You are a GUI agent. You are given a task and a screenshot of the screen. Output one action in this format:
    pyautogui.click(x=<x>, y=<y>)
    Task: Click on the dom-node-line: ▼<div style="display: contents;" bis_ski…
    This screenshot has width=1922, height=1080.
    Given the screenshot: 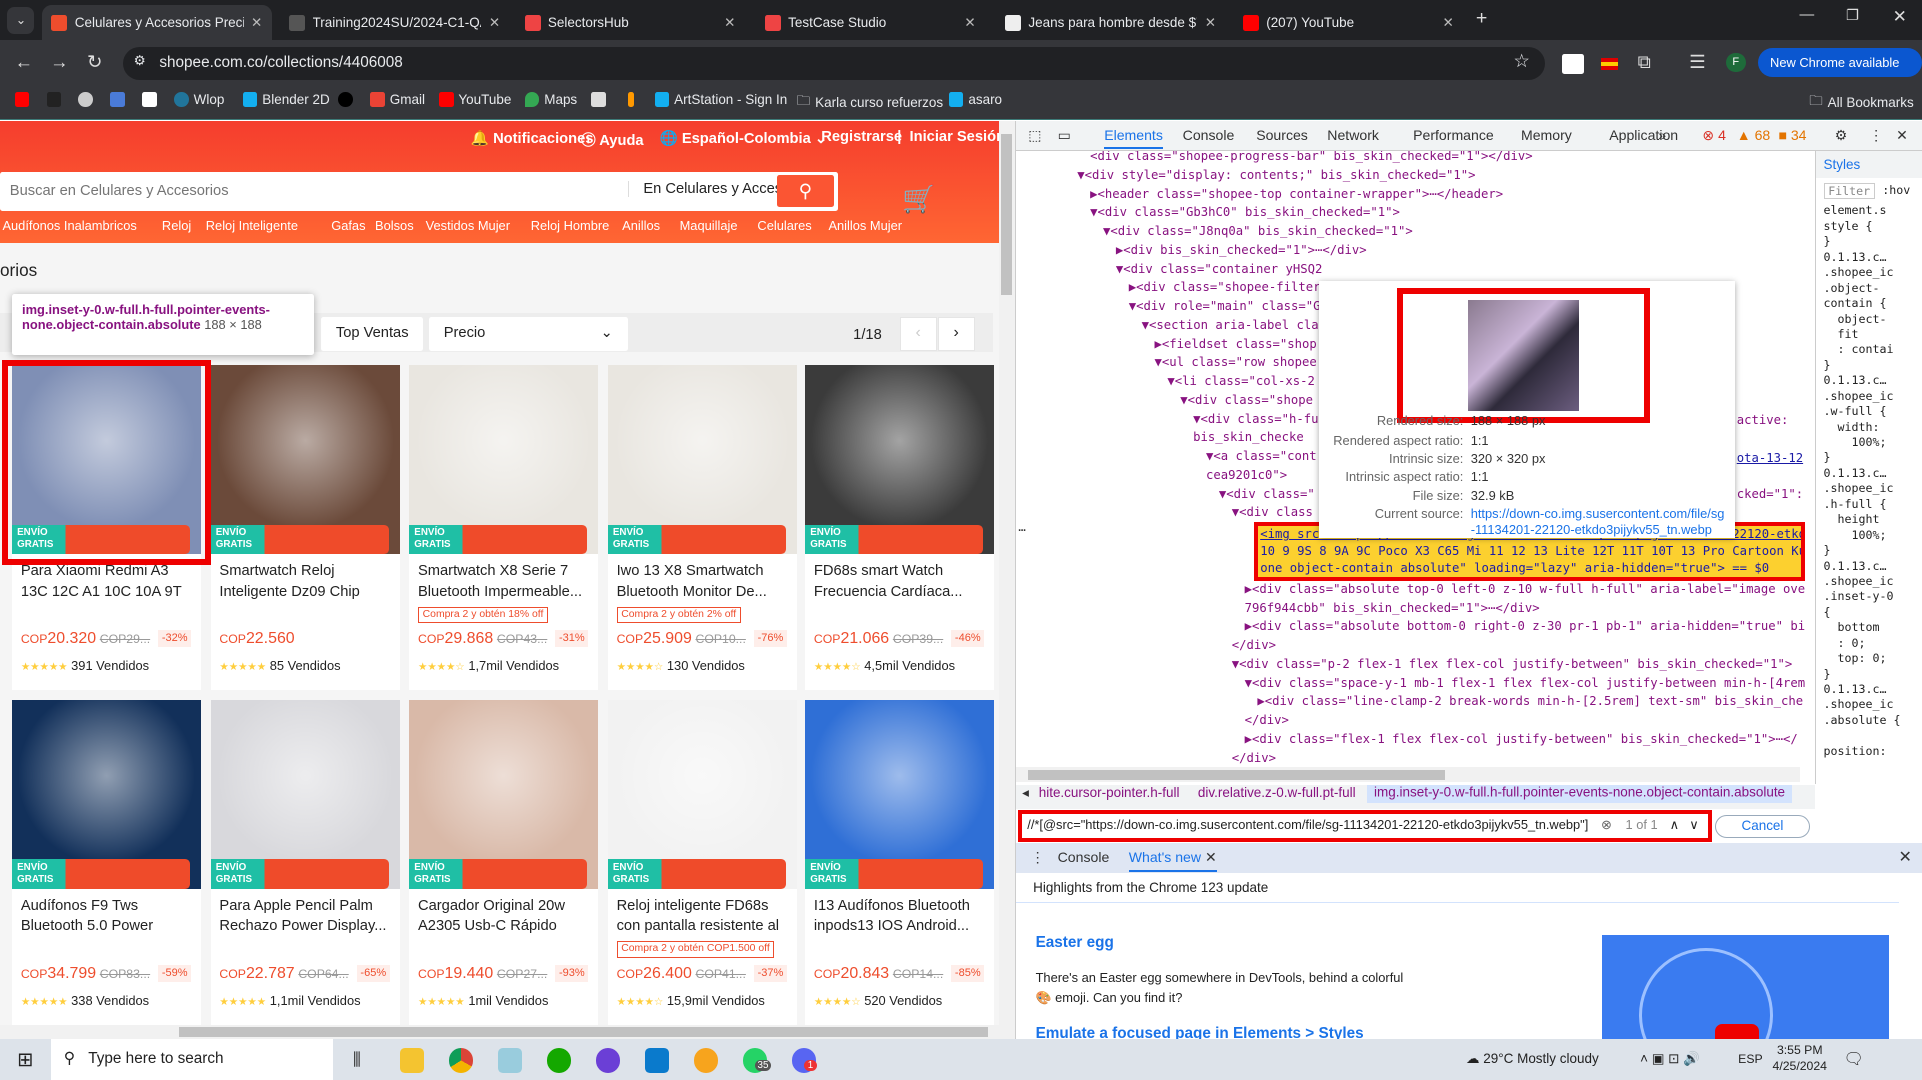 What is the action you would take?
    pyautogui.click(x=1276, y=175)
    